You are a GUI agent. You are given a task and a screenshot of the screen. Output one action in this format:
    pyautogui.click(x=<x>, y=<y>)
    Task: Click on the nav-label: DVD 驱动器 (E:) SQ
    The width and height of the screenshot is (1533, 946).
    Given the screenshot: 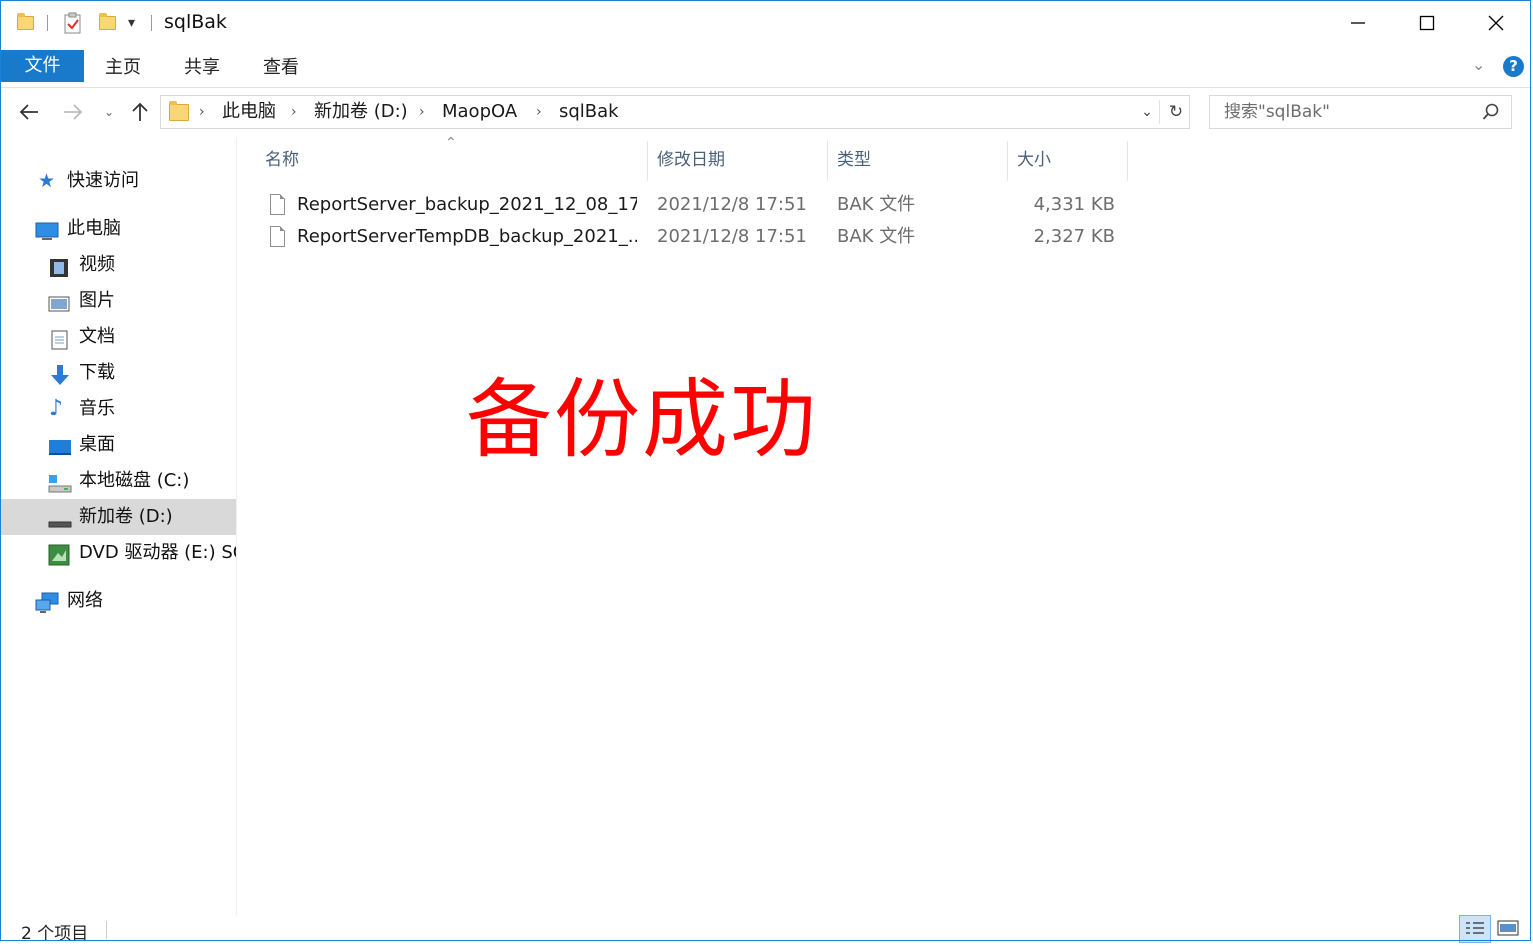 What is the action you would take?
    pyautogui.click(x=158, y=553)
    